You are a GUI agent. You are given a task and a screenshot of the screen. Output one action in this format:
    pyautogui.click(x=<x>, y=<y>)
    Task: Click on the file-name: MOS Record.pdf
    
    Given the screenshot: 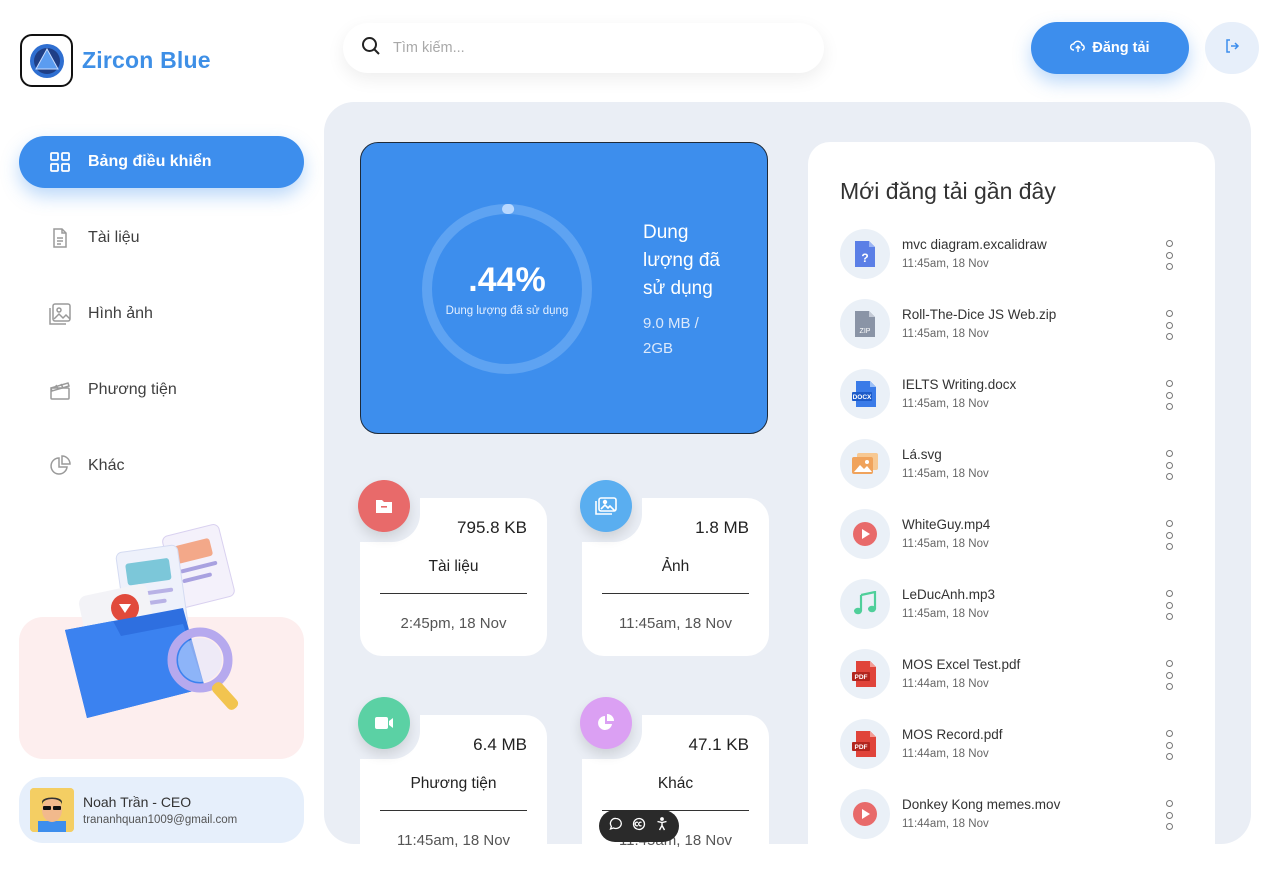 What is the action you would take?
    pyautogui.click(x=952, y=734)
    